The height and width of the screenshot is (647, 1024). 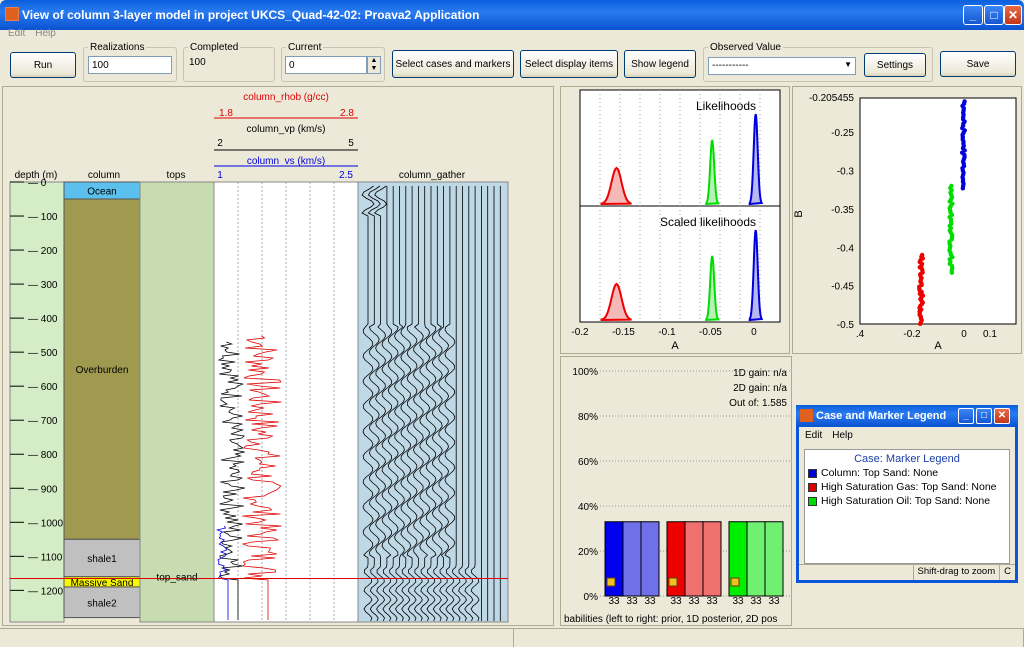 What do you see at coordinates (952, 272) in the screenshot?
I see `scatter-point-green` at bounding box center [952, 272].